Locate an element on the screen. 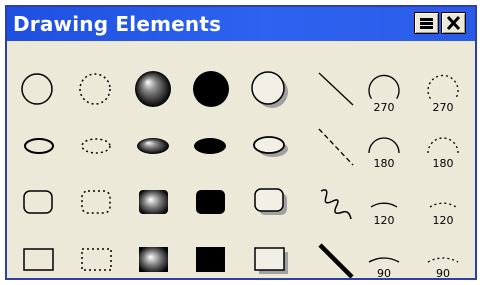 Image resolution: width=484 pixels, height=285 pixels. arc-120-tool: 120 is located at coordinates (384, 214).